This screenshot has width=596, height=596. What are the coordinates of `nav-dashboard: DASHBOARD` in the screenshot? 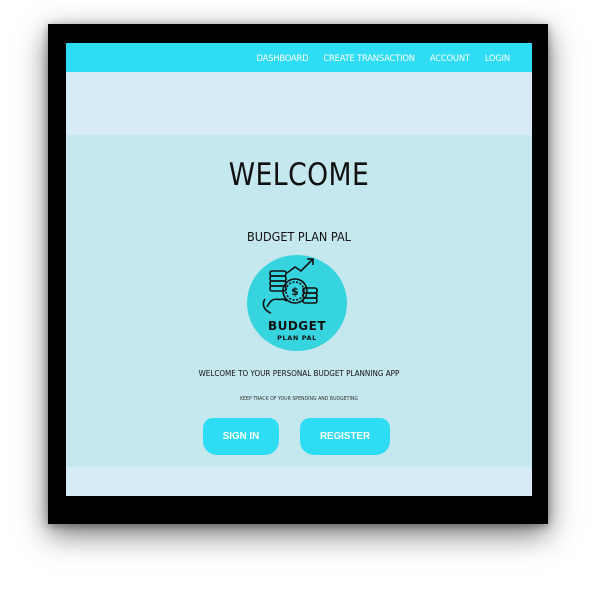 It's located at (282, 58).